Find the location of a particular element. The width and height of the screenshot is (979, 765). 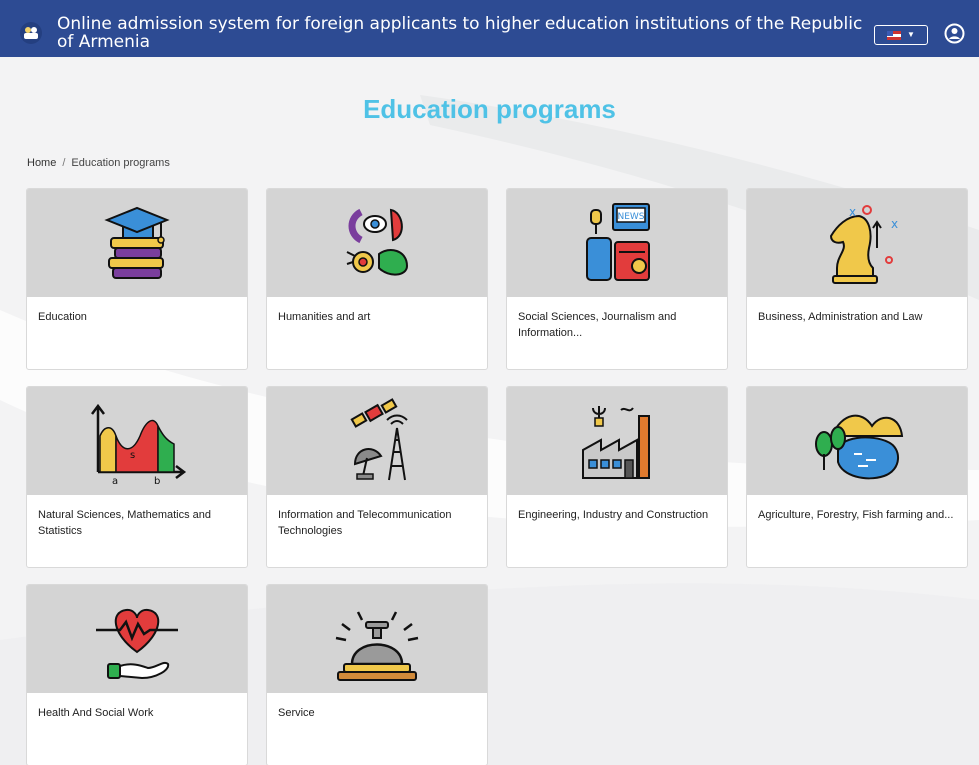

program-card-label: Health And Social Work is located at coordinates (96, 713).